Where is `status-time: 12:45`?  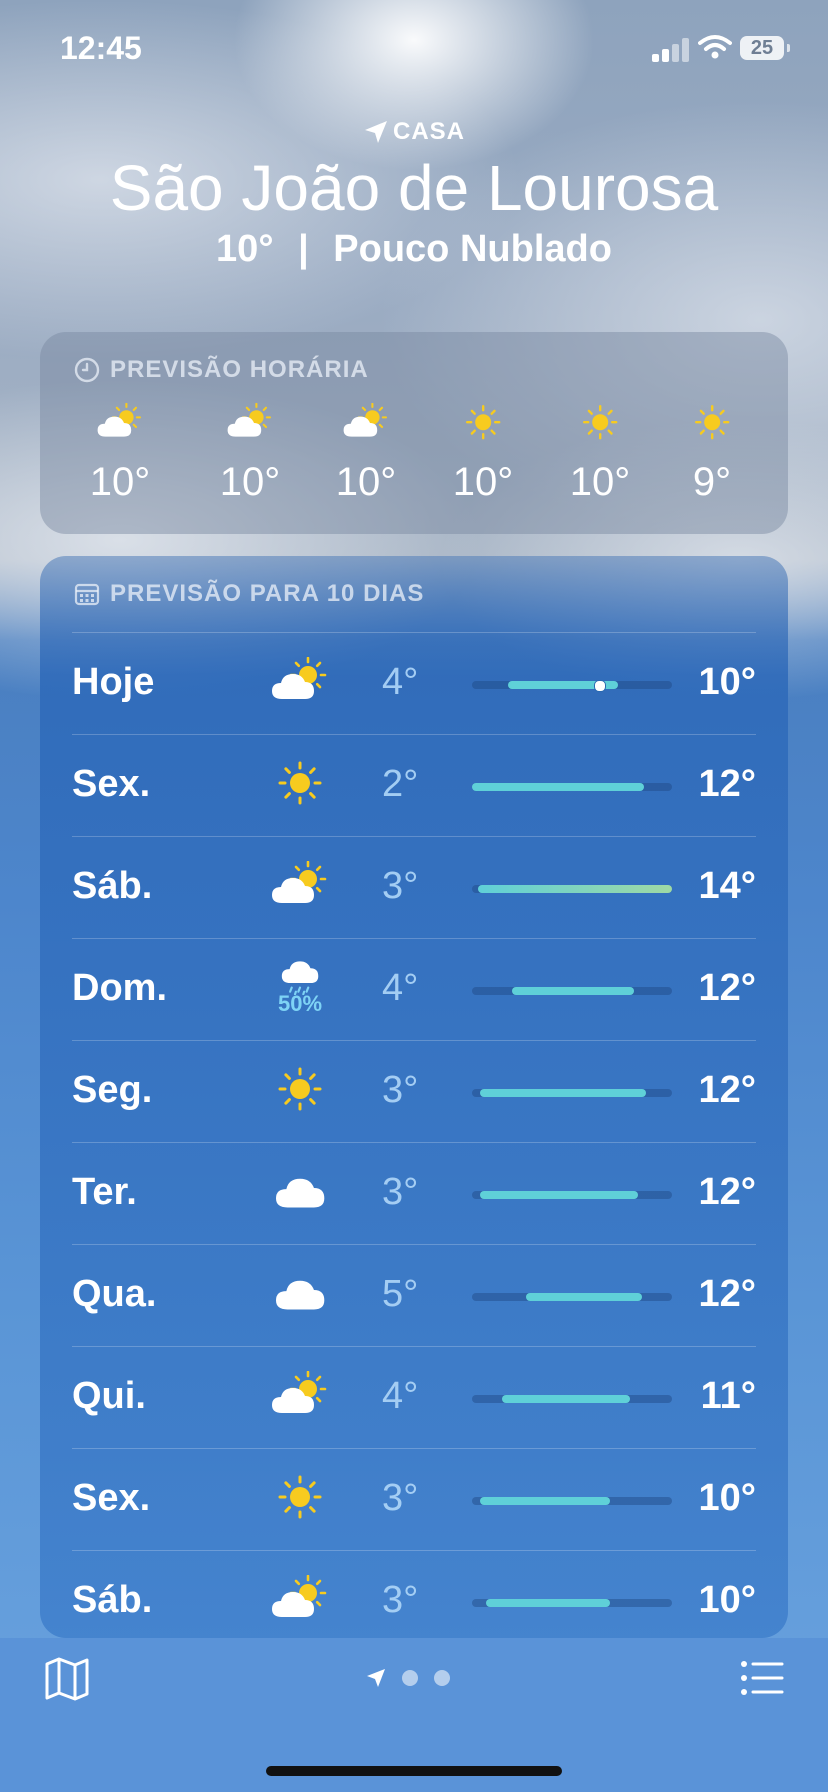
status-time: 12:45 is located at coordinates (101, 48).